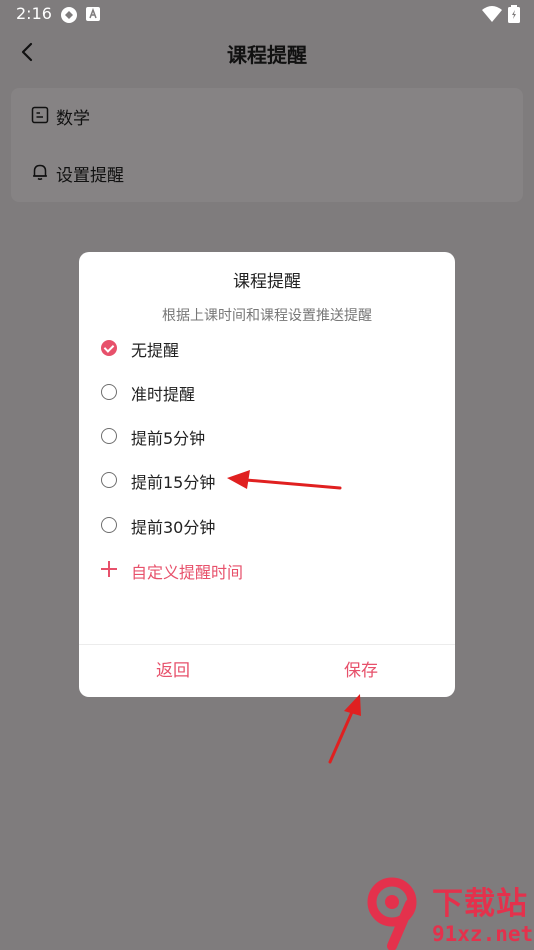 The width and height of the screenshot is (534, 950). I want to click on option-5-min: 提前5分钟, so click(264, 437).